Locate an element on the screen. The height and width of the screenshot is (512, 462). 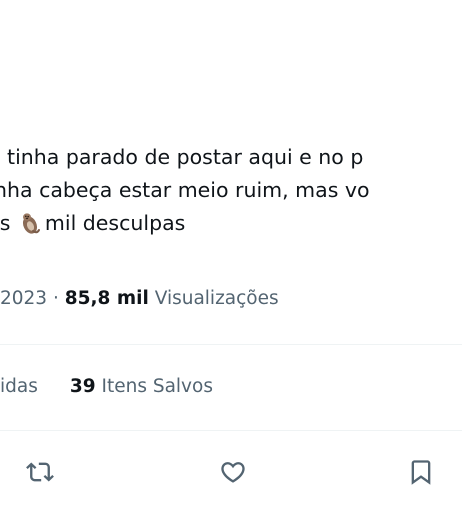
tweet-stats: idas 39 Itens Salvos is located at coordinates (106, 387).